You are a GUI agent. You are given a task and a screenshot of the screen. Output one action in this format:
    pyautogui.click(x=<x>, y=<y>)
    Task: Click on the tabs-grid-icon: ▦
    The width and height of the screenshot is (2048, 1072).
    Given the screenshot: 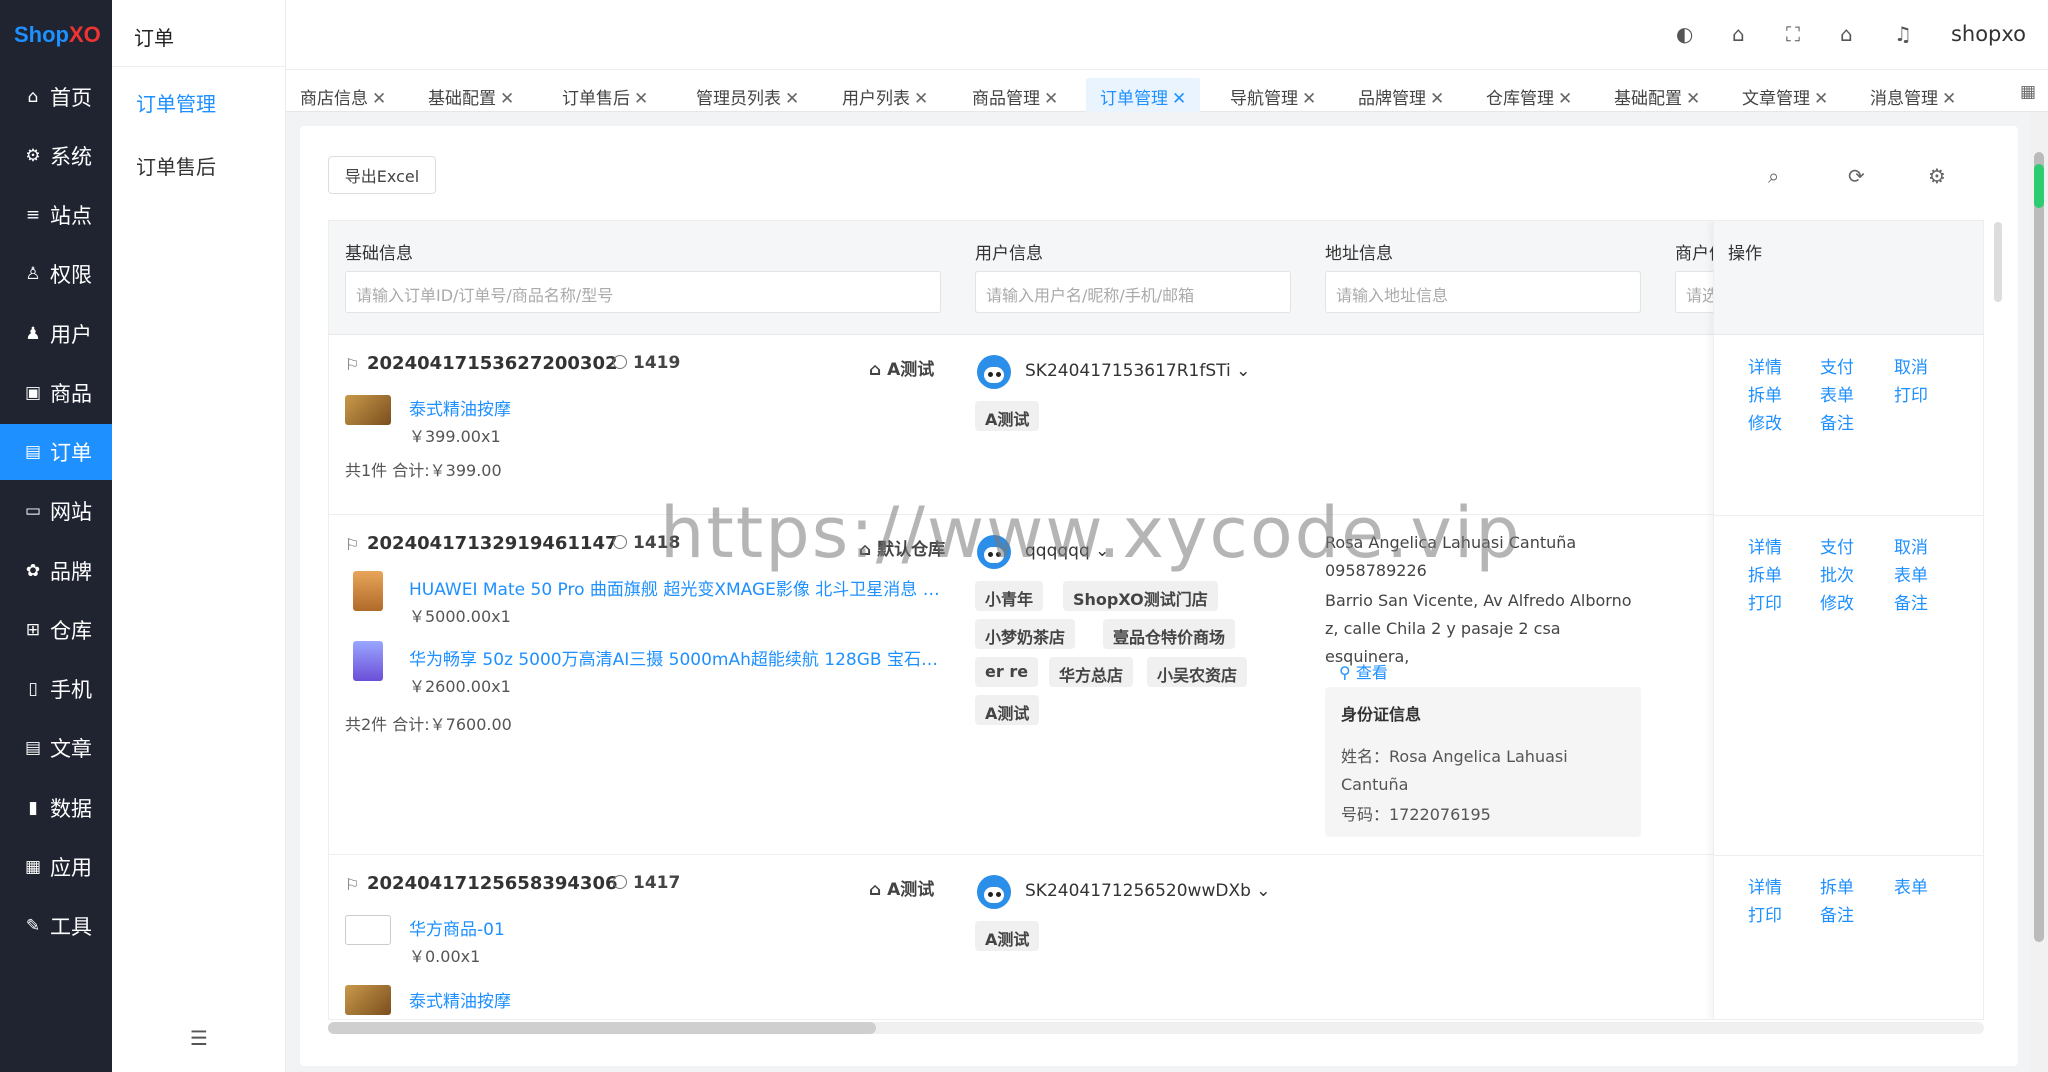 What is the action you would take?
    pyautogui.click(x=2028, y=92)
    